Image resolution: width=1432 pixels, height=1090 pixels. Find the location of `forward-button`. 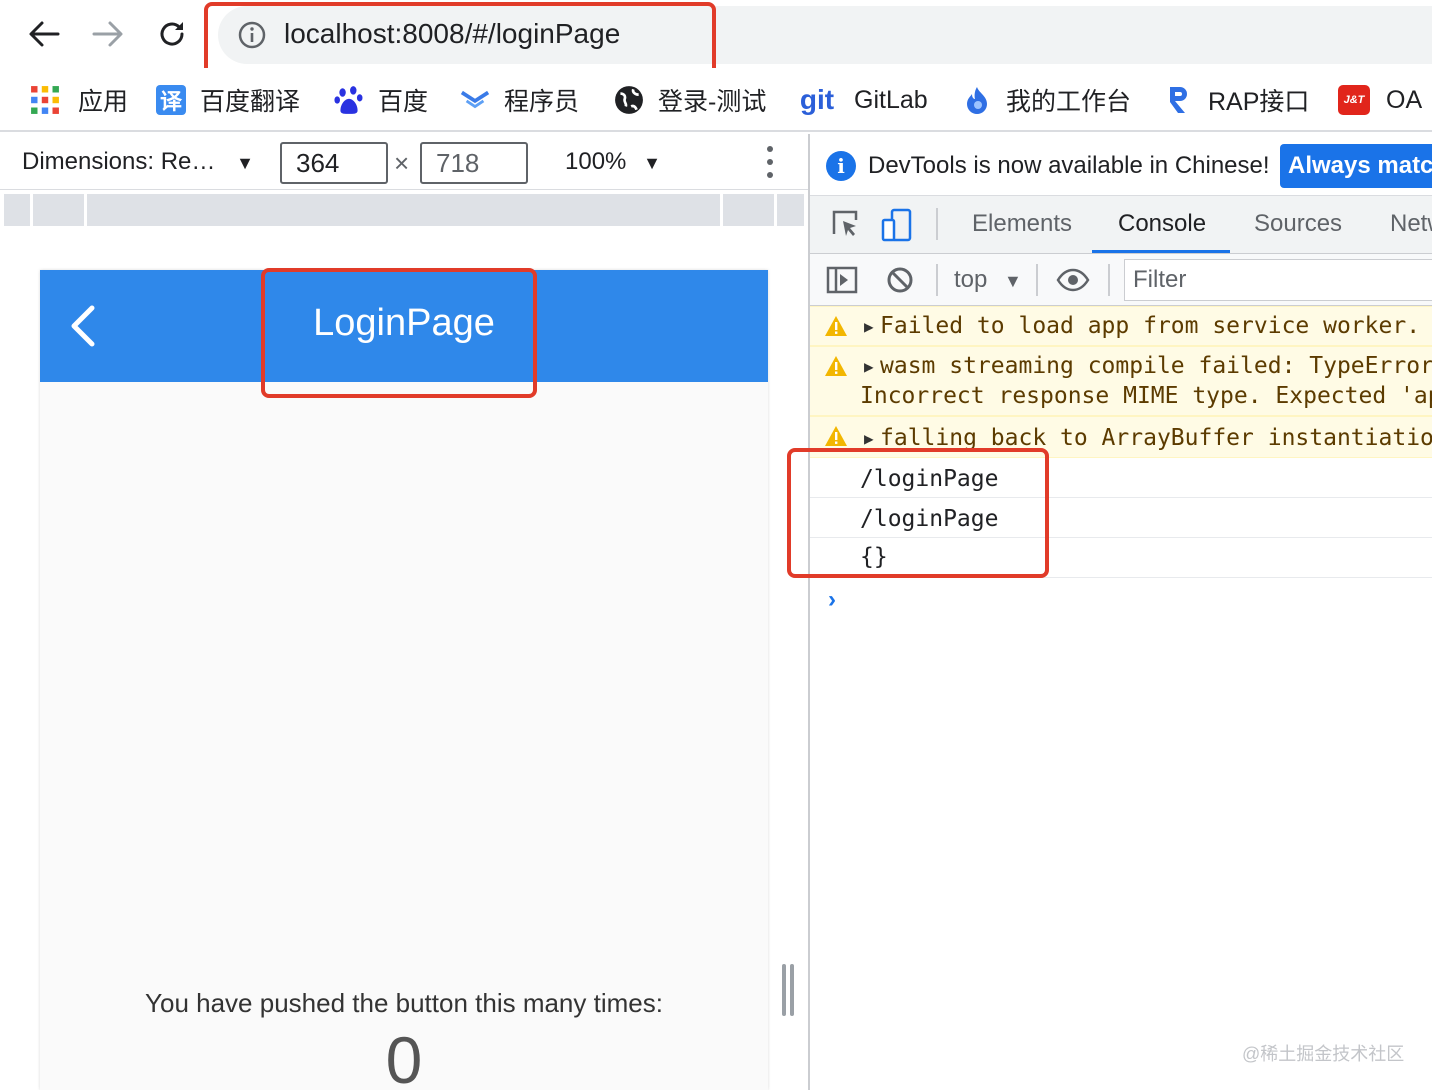

forward-button is located at coordinates (108, 34).